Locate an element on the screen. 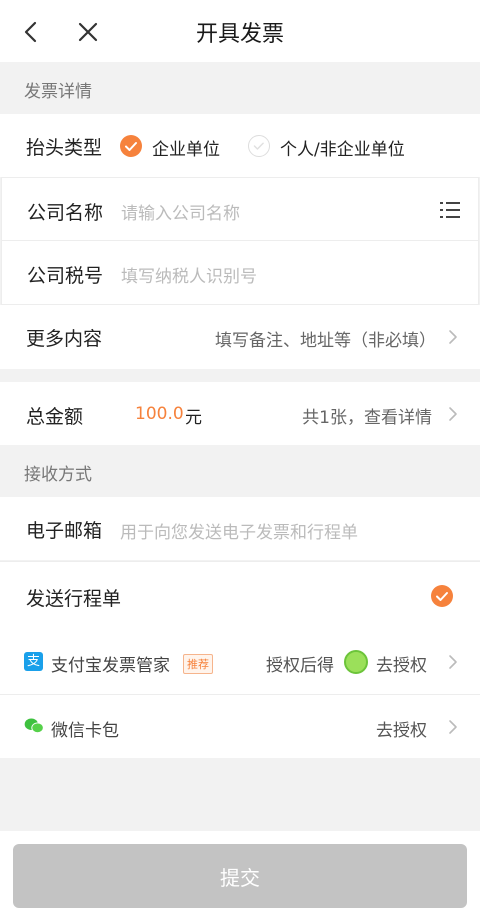 The image size is (480, 921). email-row: 电子邮箱 用于向您发送电子发票和行程单 is located at coordinates (240, 528).